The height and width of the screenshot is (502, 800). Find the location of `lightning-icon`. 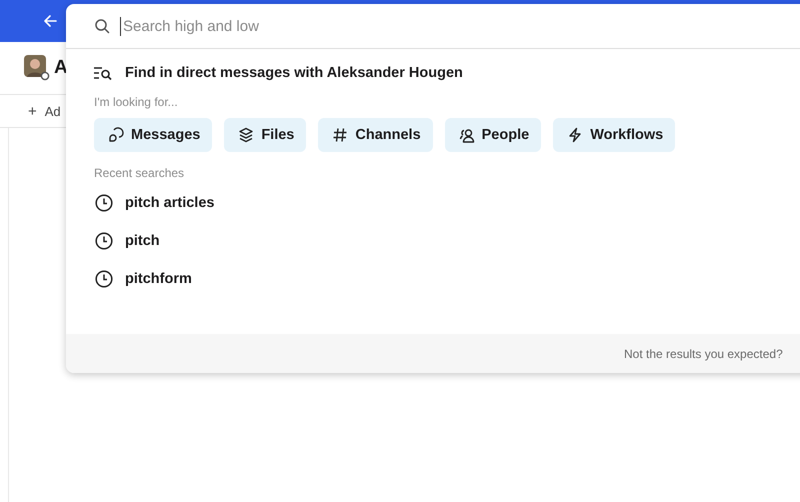

lightning-icon is located at coordinates (575, 135).